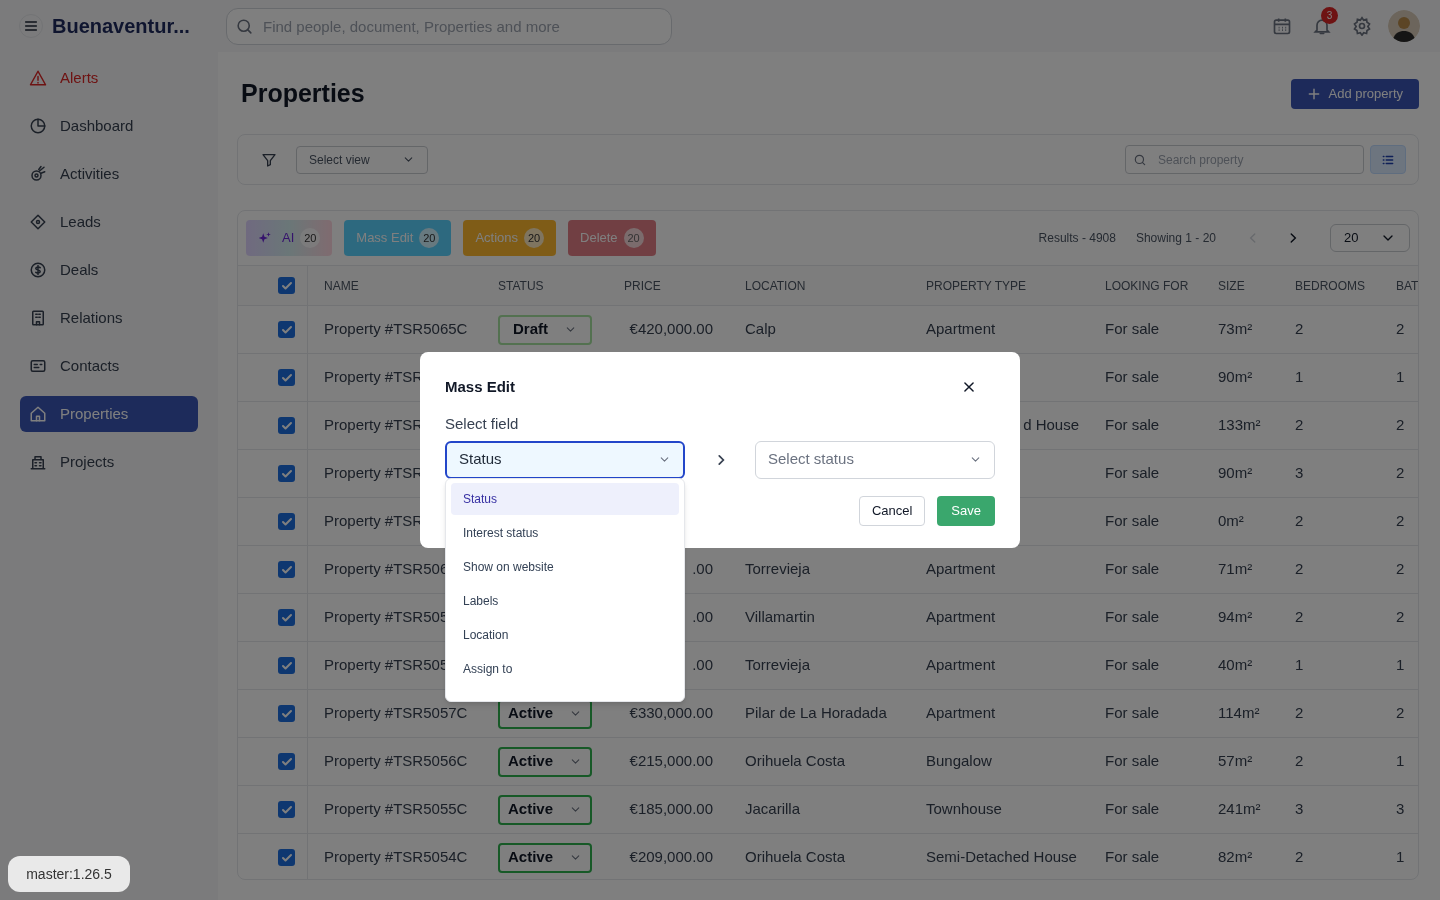 The height and width of the screenshot is (900, 1440). I want to click on search-icon, so click(1140, 160).